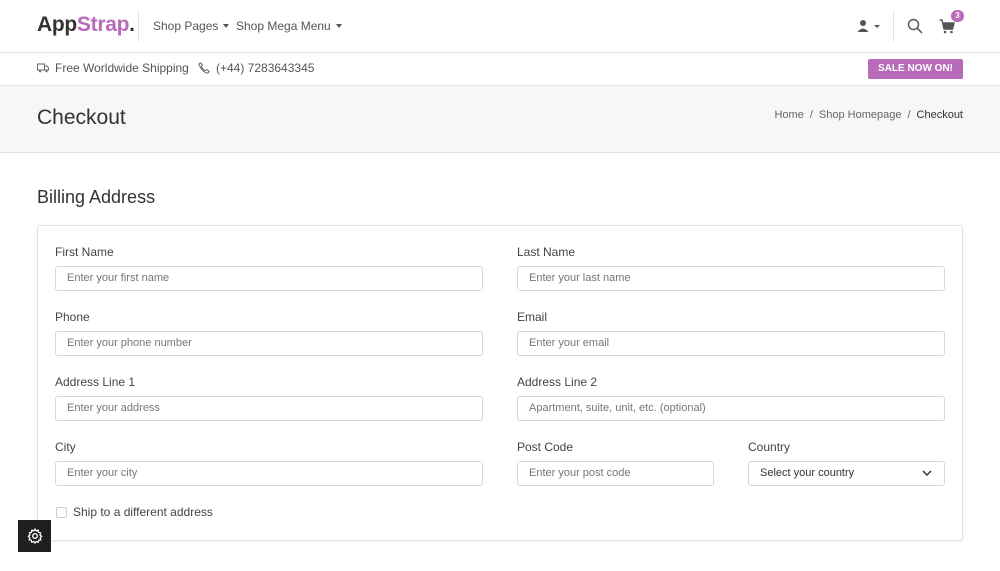 This screenshot has height=571, width=1000. I want to click on nav-shop-mega-menu: Shop Mega Menu, so click(289, 26).